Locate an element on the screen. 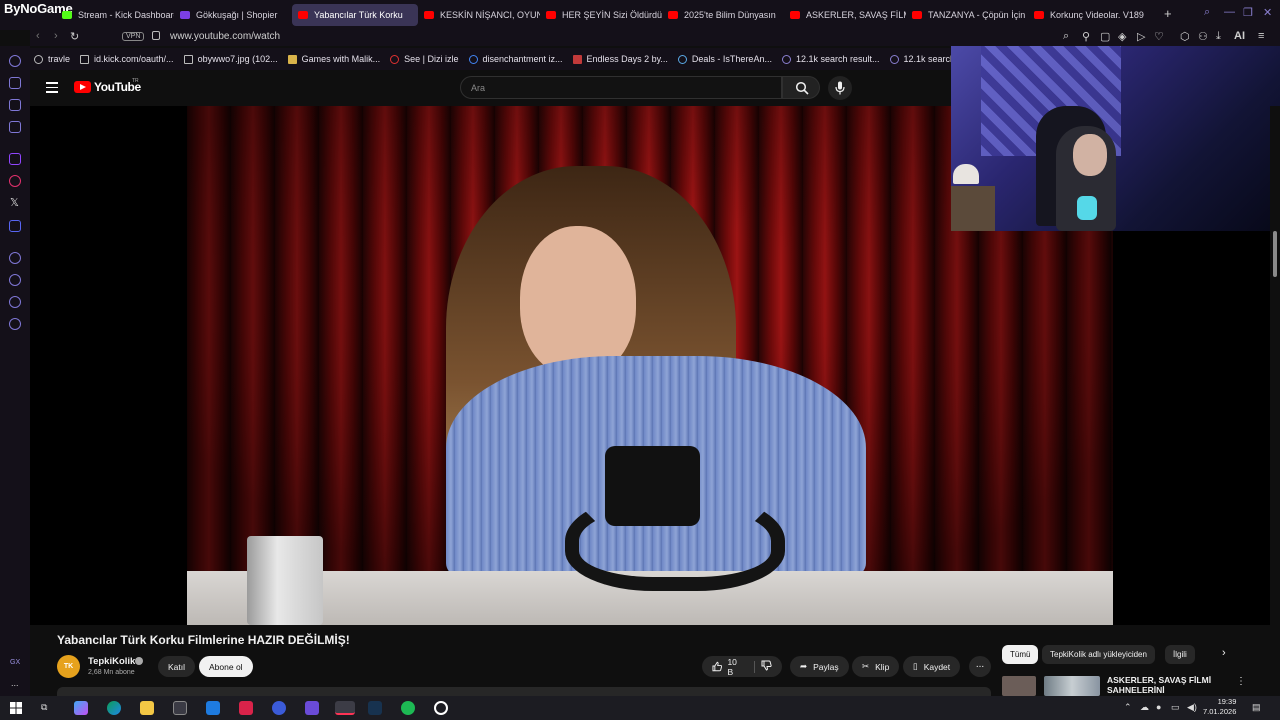  shield-icon: ◈ is located at coordinates (1122, 36).